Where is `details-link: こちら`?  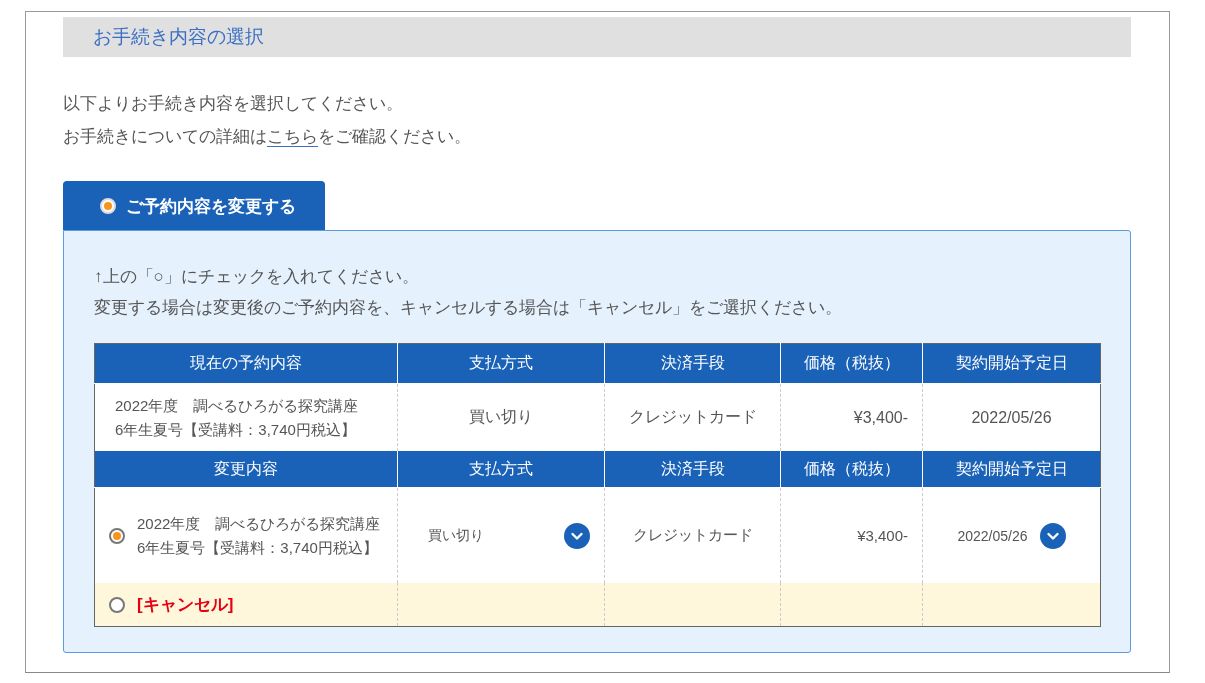 details-link: こちら is located at coordinates (292, 137).